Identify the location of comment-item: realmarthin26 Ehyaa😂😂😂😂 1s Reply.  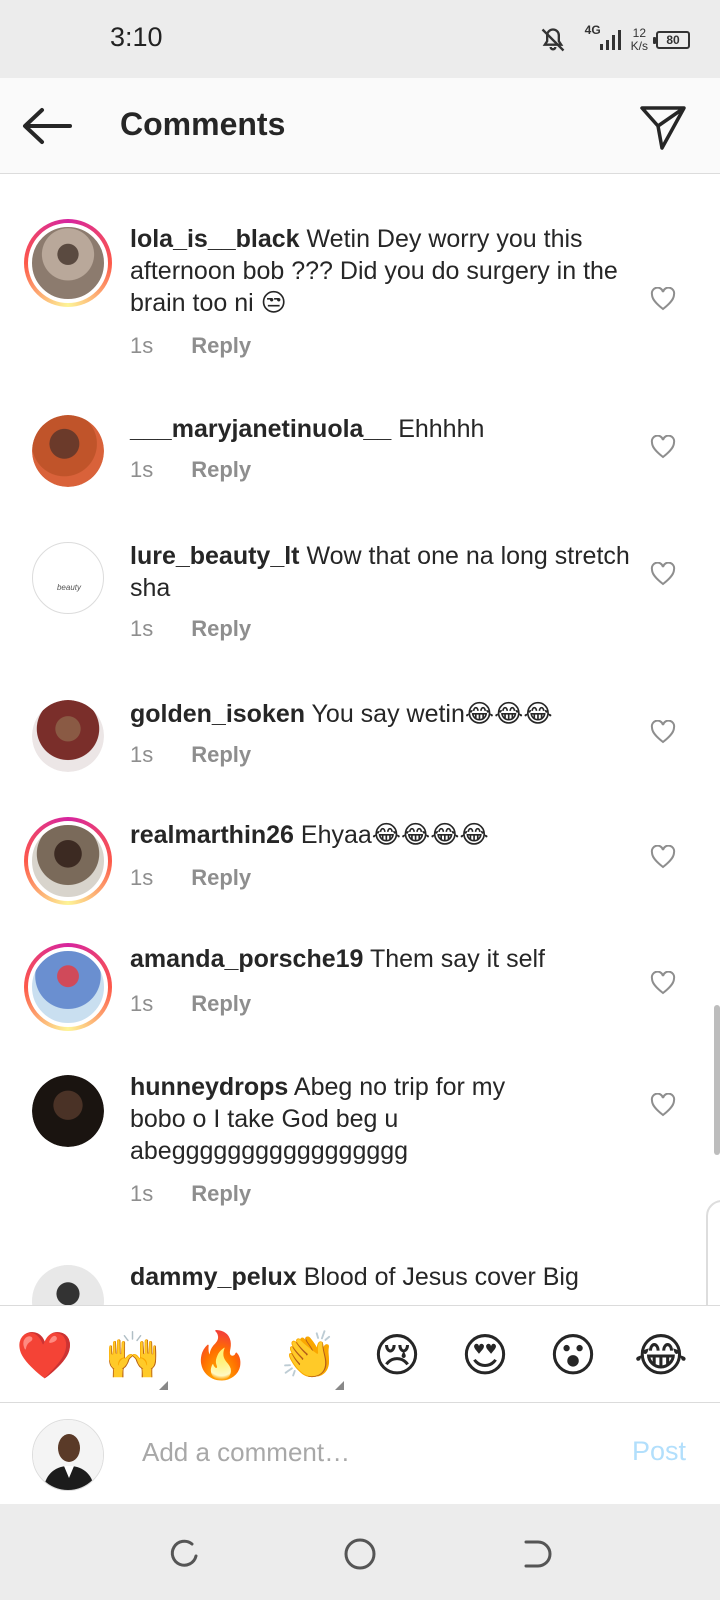
(360, 872).